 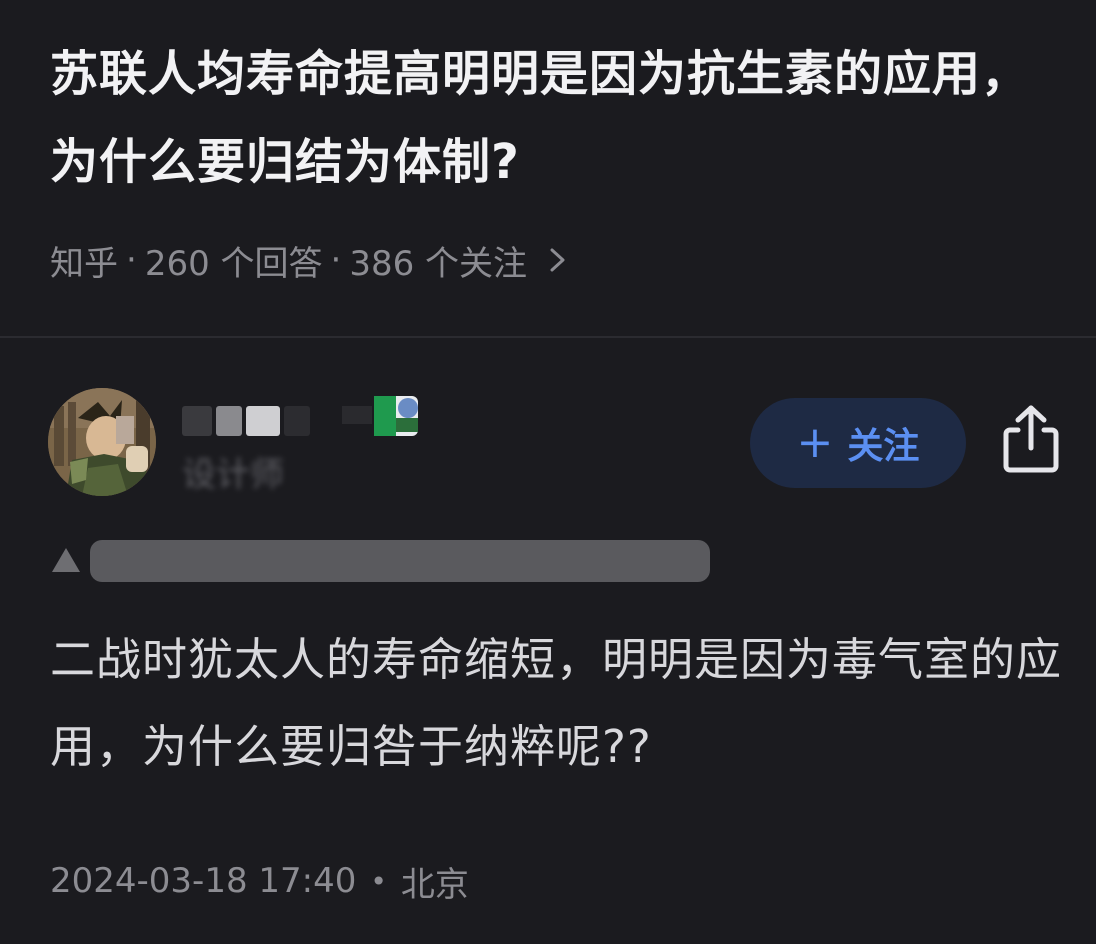 What do you see at coordinates (400, 561) in the screenshot?
I see `vote-summary-redacted` at bounding box center [400, 561].